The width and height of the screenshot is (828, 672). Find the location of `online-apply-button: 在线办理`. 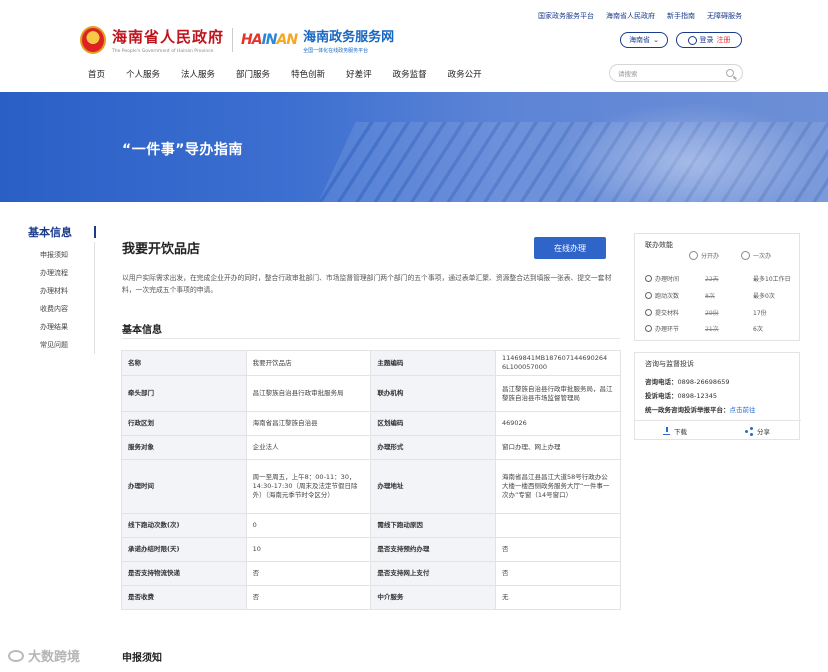

online-apply-button: 在线办理 is located at coordinates (570, 248).